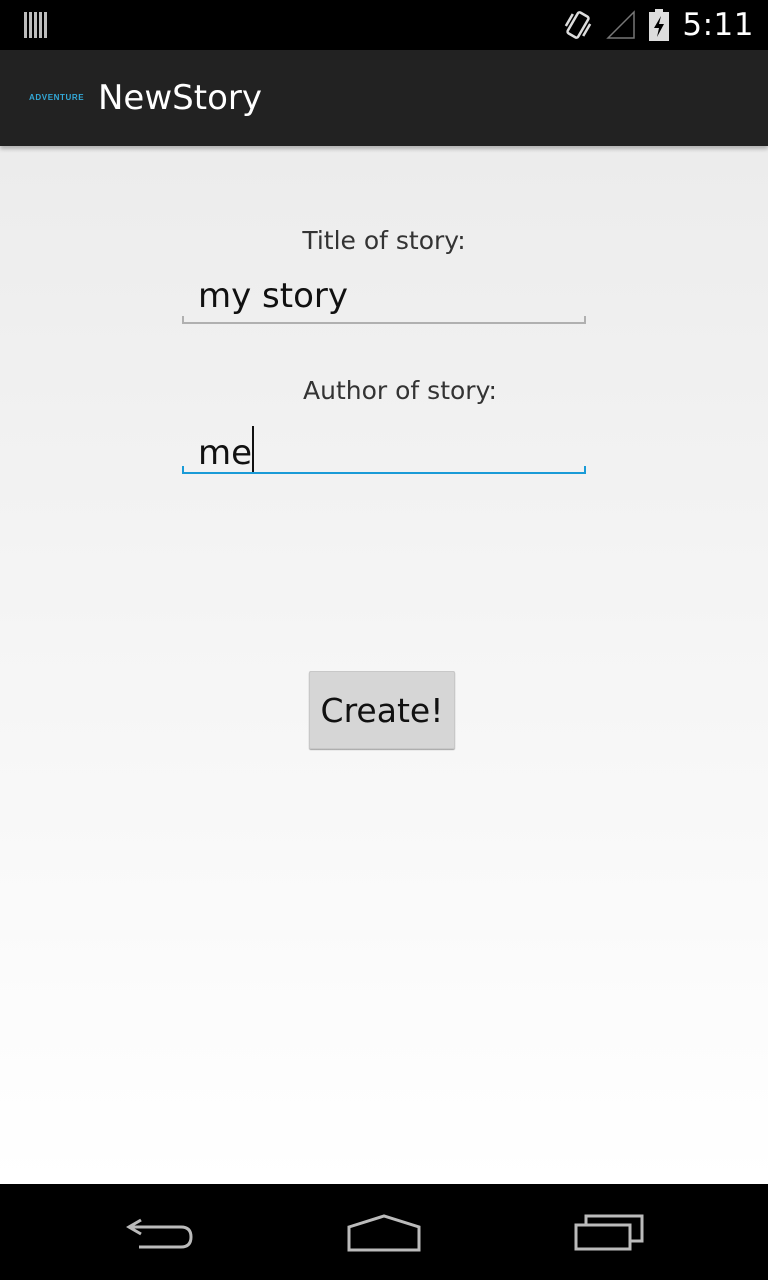 The height and width of the screenshot is (1280, 768). I want to click on author-field-value-wrap: me, so click(226, 449).